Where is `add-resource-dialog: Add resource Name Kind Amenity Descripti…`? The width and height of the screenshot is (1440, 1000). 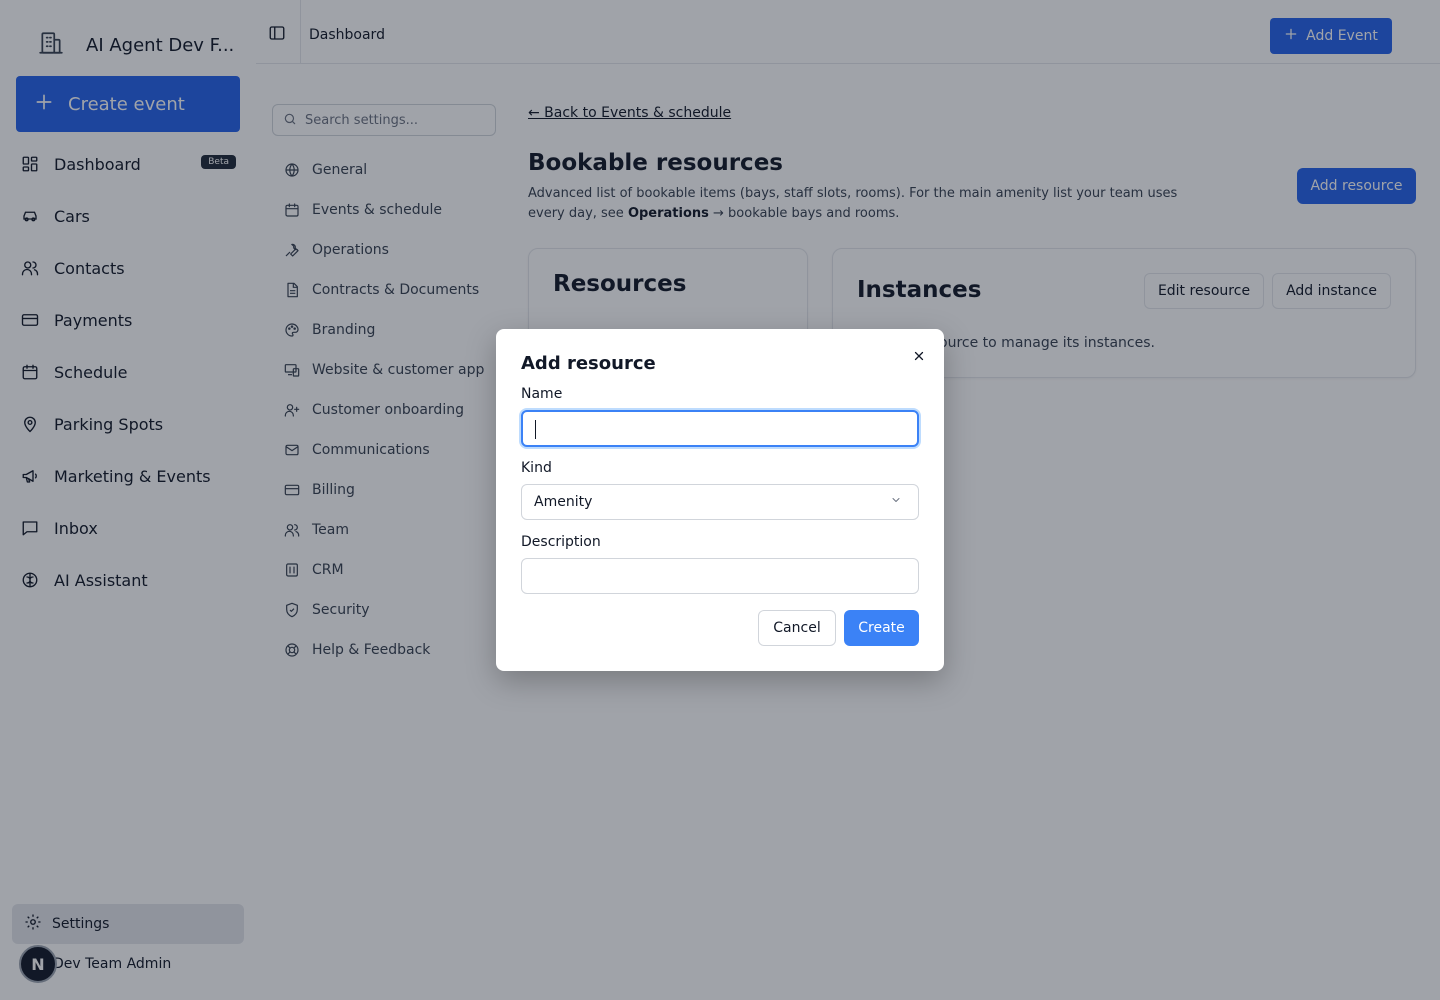 add-resource-dialog: Add resource Name Kind Amenity Descripti… is located at coordinates (720, 500).